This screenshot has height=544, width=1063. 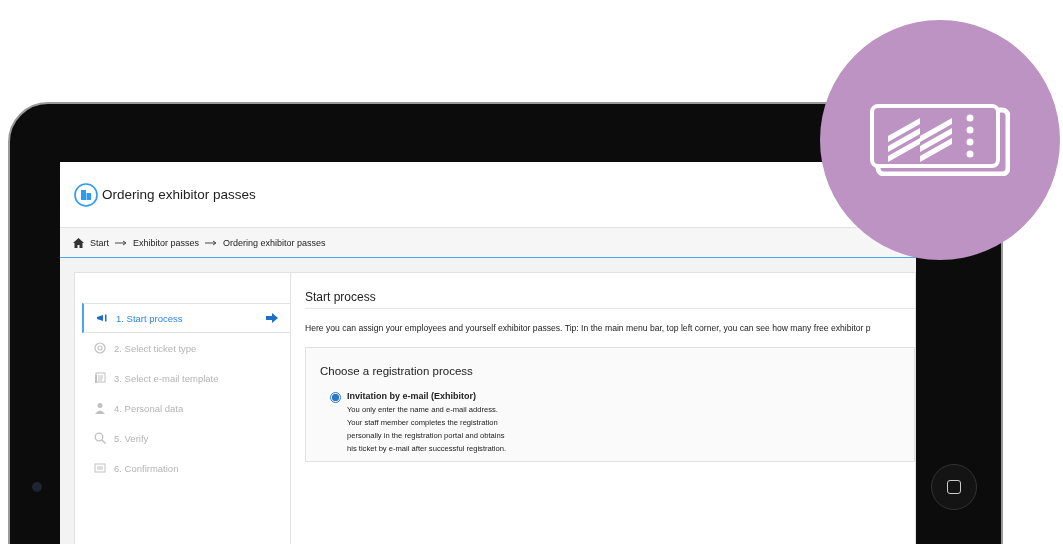 I want to click on person-icon, so click(x=100, y=408).